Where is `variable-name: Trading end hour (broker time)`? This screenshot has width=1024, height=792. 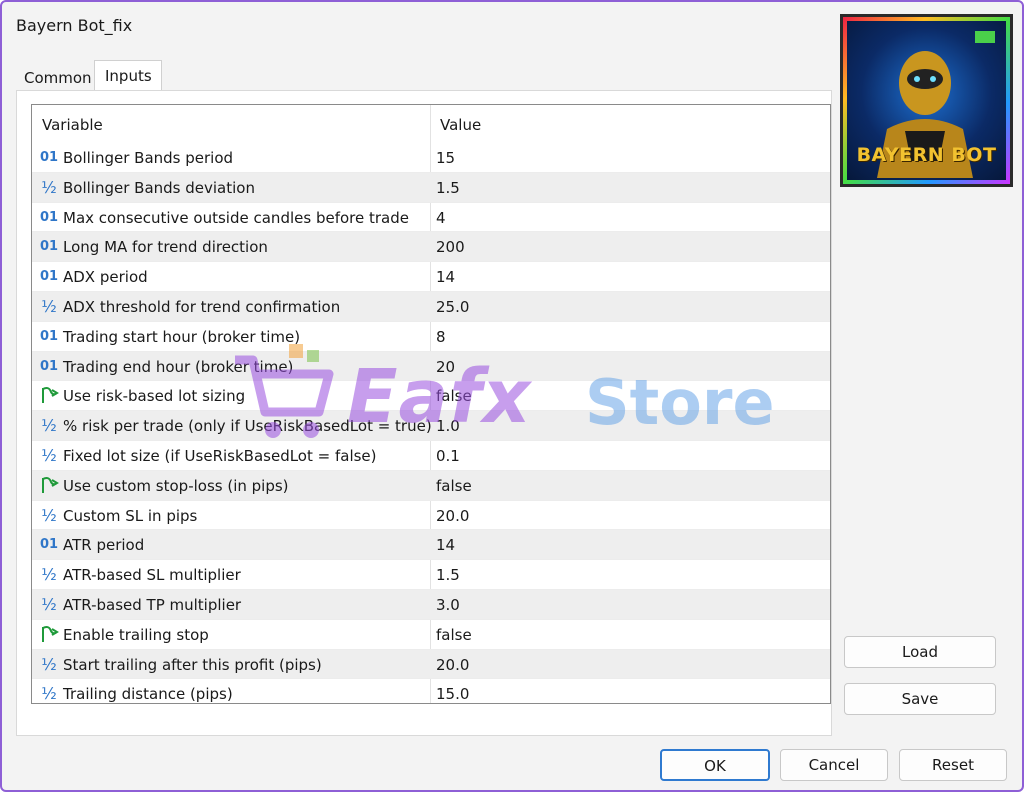
variable-name: Trading end hour (broker time) is located at coordinates (178, 366).